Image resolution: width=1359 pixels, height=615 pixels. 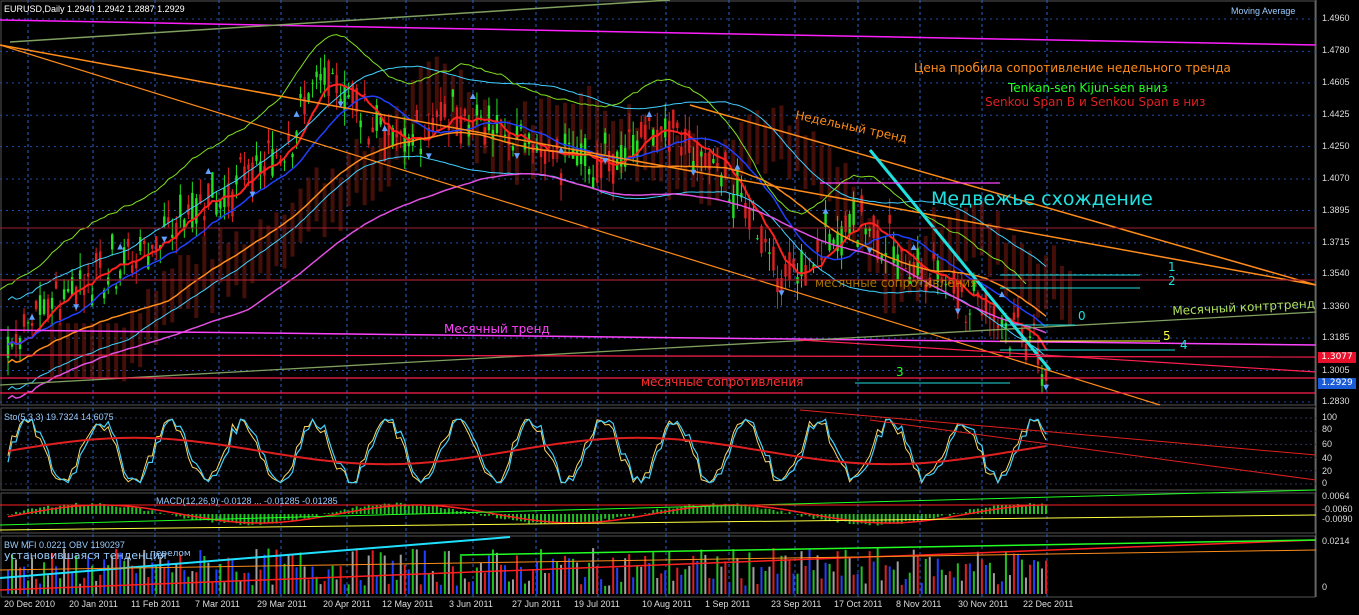 What do you see at coordinates (471, 604) in the screenshot?
I see `date-tick-7: 3 Jun 2011` at bounding box center [471, 604].